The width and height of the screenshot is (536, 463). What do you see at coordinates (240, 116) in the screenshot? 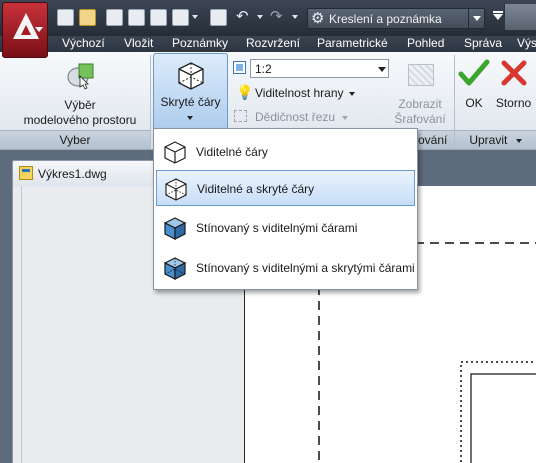
I see `section-inheritance-icon` at bounding box center [240, 116].